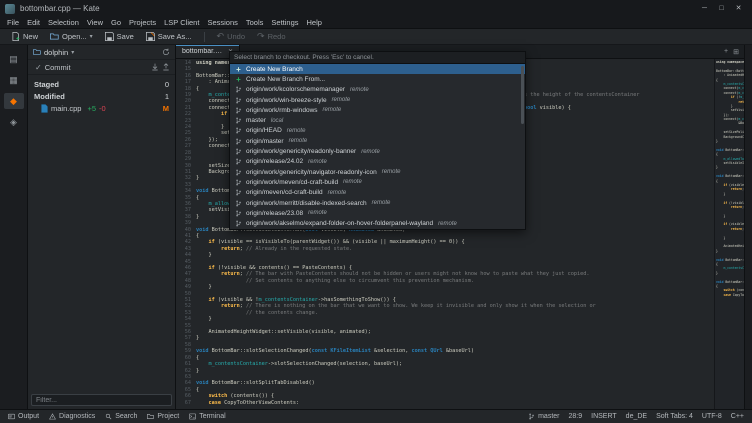 The height and width of the screenshot is (423, 752). Describe the element at coordinates (445, 403) in the screenshot. I see `code-line: 67 case CopyToOtherViewContents:` at that location.